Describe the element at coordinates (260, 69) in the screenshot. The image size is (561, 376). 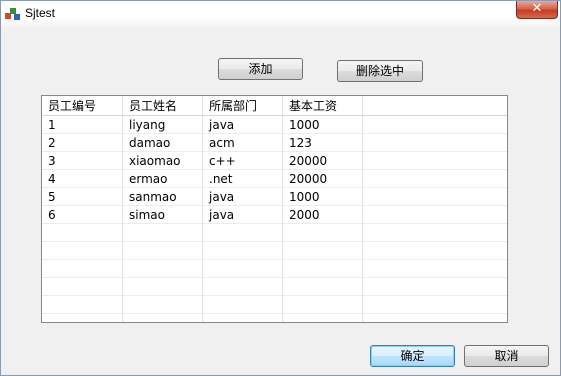
I see `add-button: 添加` at that location.